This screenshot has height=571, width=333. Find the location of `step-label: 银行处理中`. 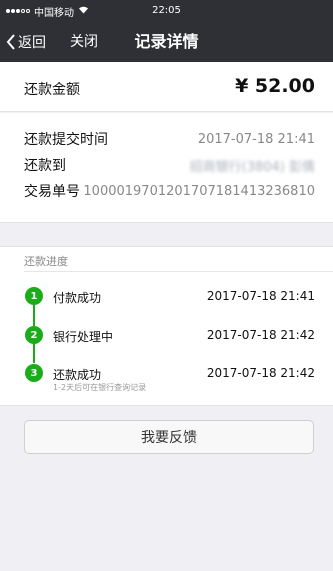

step-label: 银行处理中 is located at coordinates (83, 337).